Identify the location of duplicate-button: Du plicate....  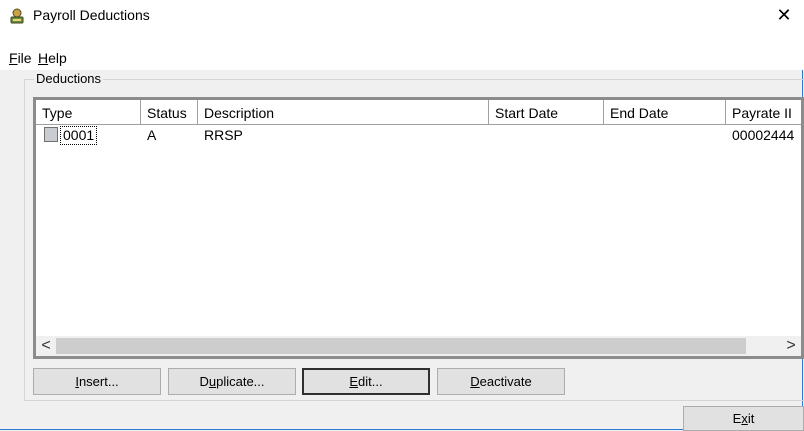
(232, 381).